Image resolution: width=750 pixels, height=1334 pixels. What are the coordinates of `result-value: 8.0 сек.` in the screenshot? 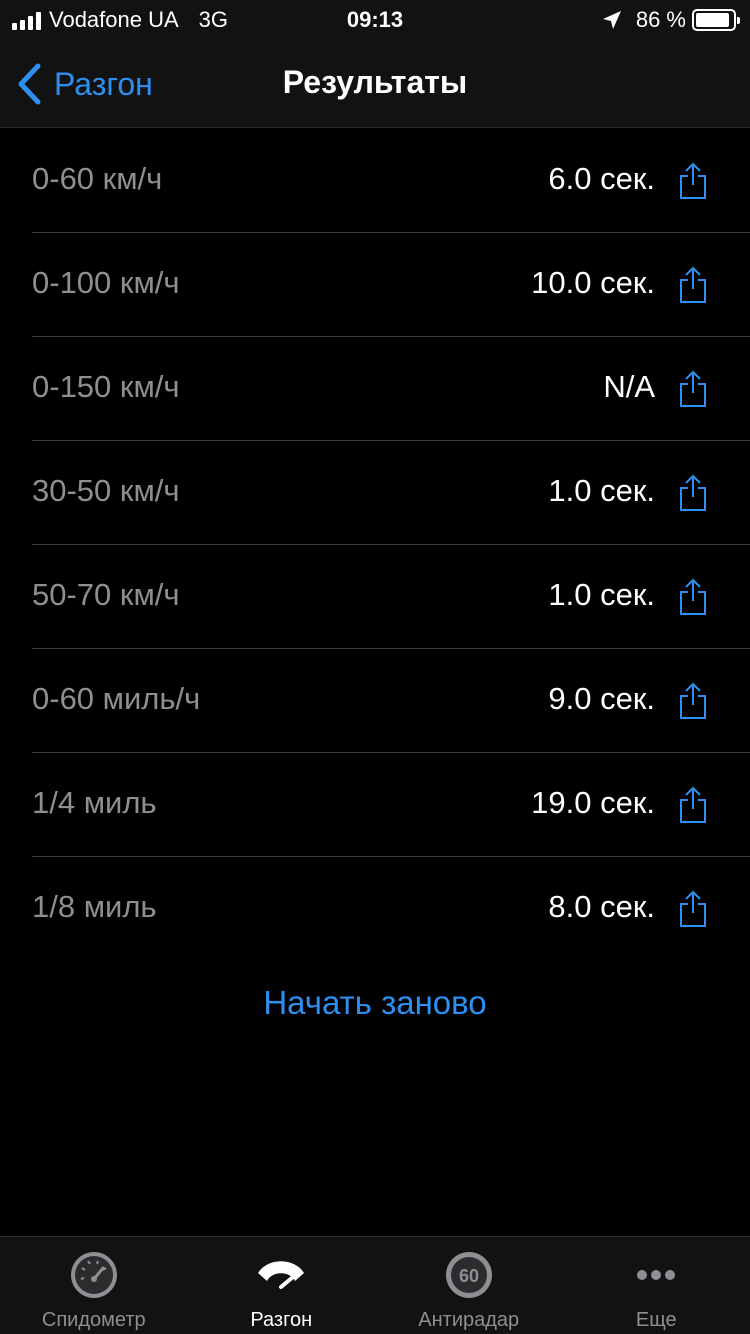 It's located at (601, 906).